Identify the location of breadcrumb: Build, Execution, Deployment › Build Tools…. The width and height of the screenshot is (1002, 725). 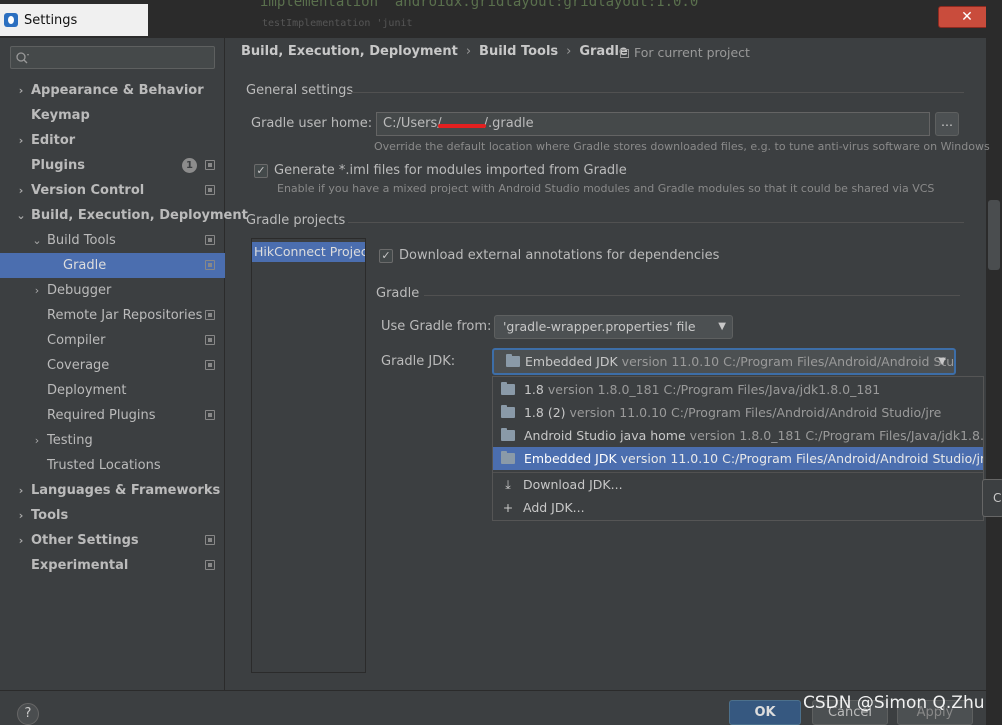
(434, 51).